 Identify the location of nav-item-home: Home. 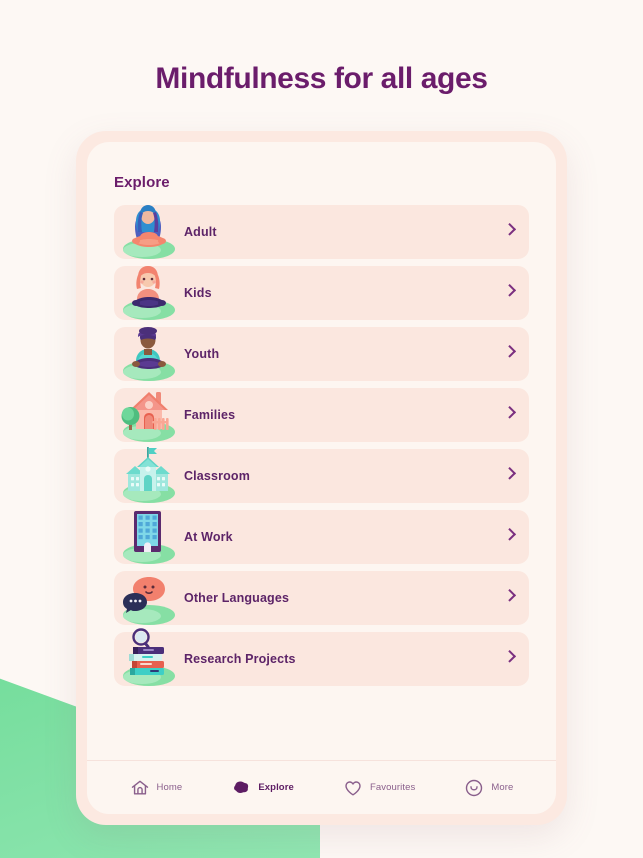
(156, 788).